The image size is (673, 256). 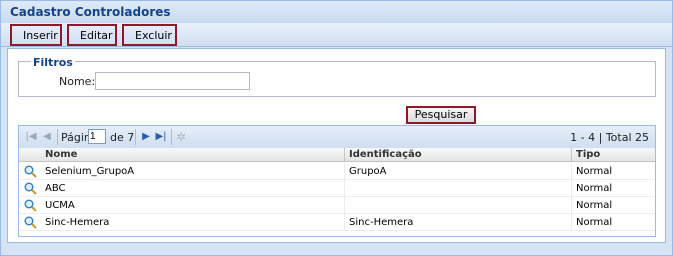 I want to click on search-button: Pesquisar, so click(x=441, y=115).